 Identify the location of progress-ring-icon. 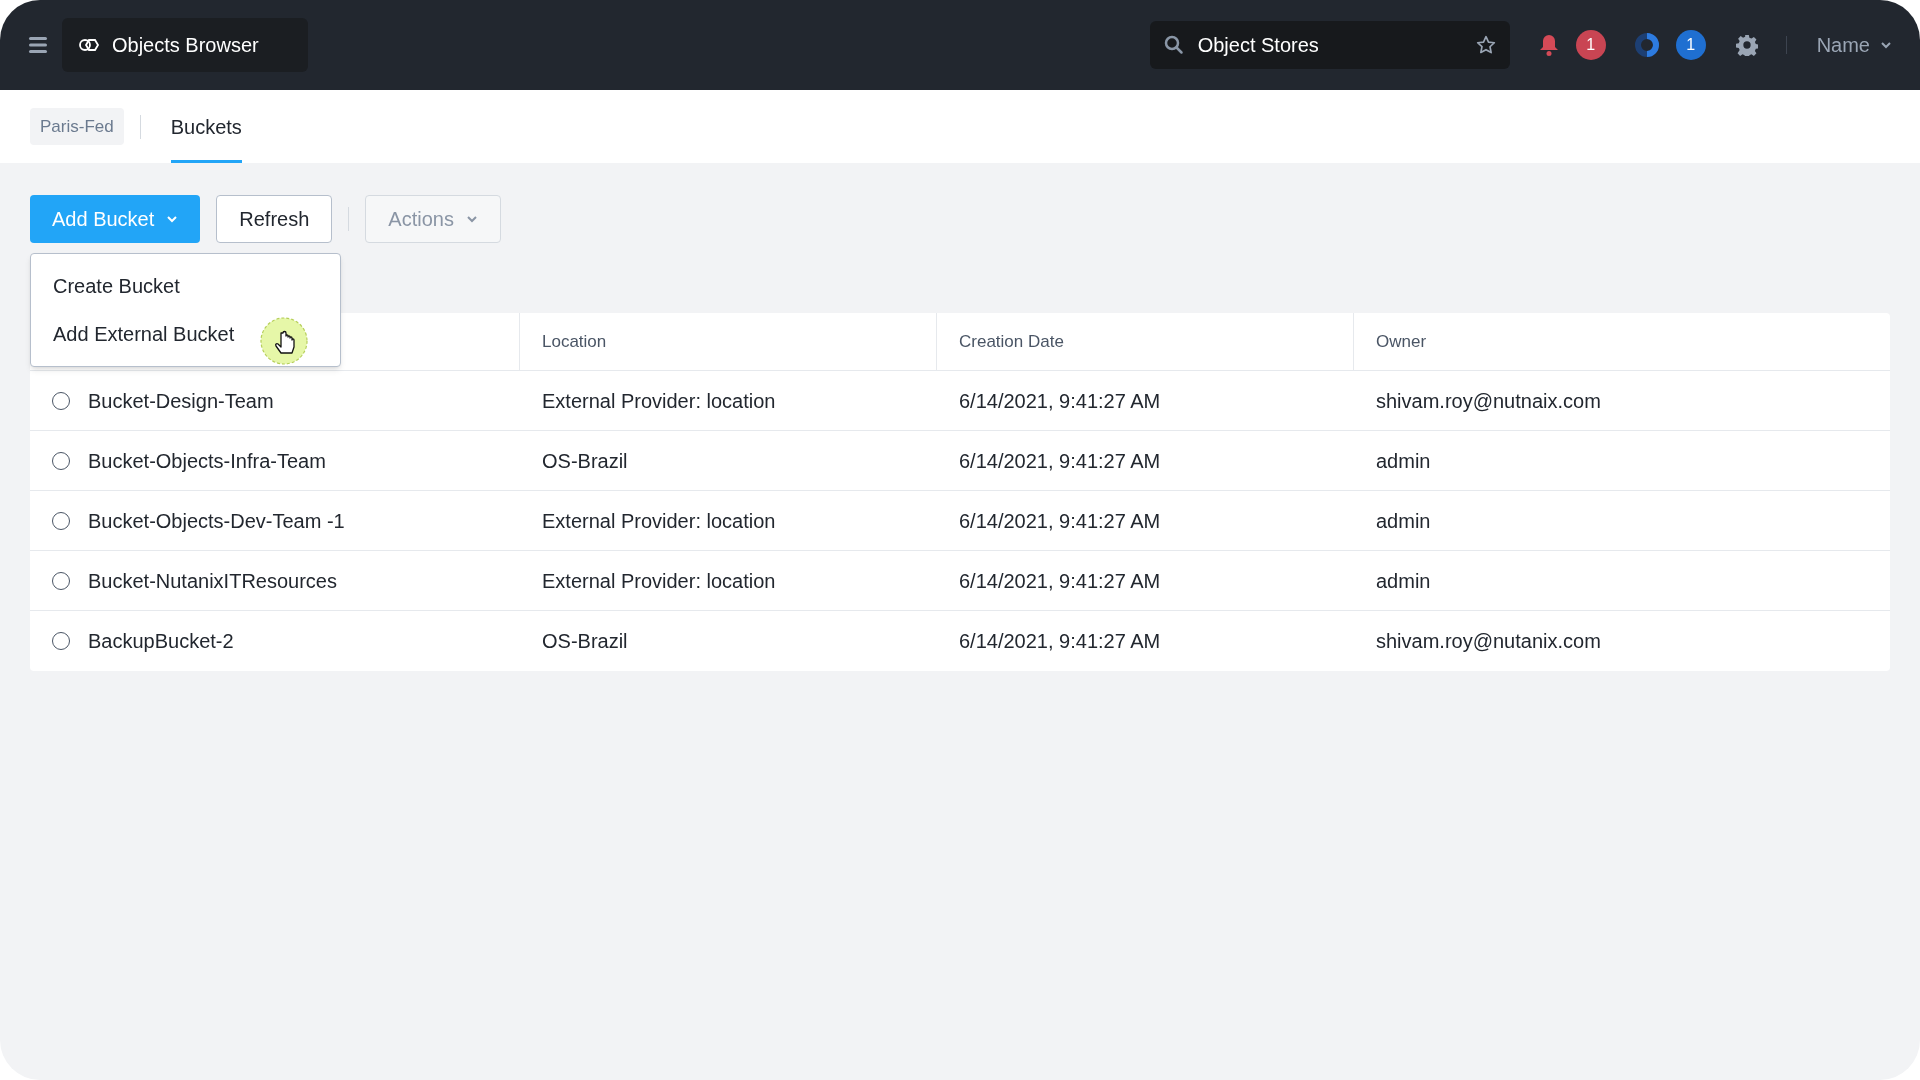
(1646, 45).